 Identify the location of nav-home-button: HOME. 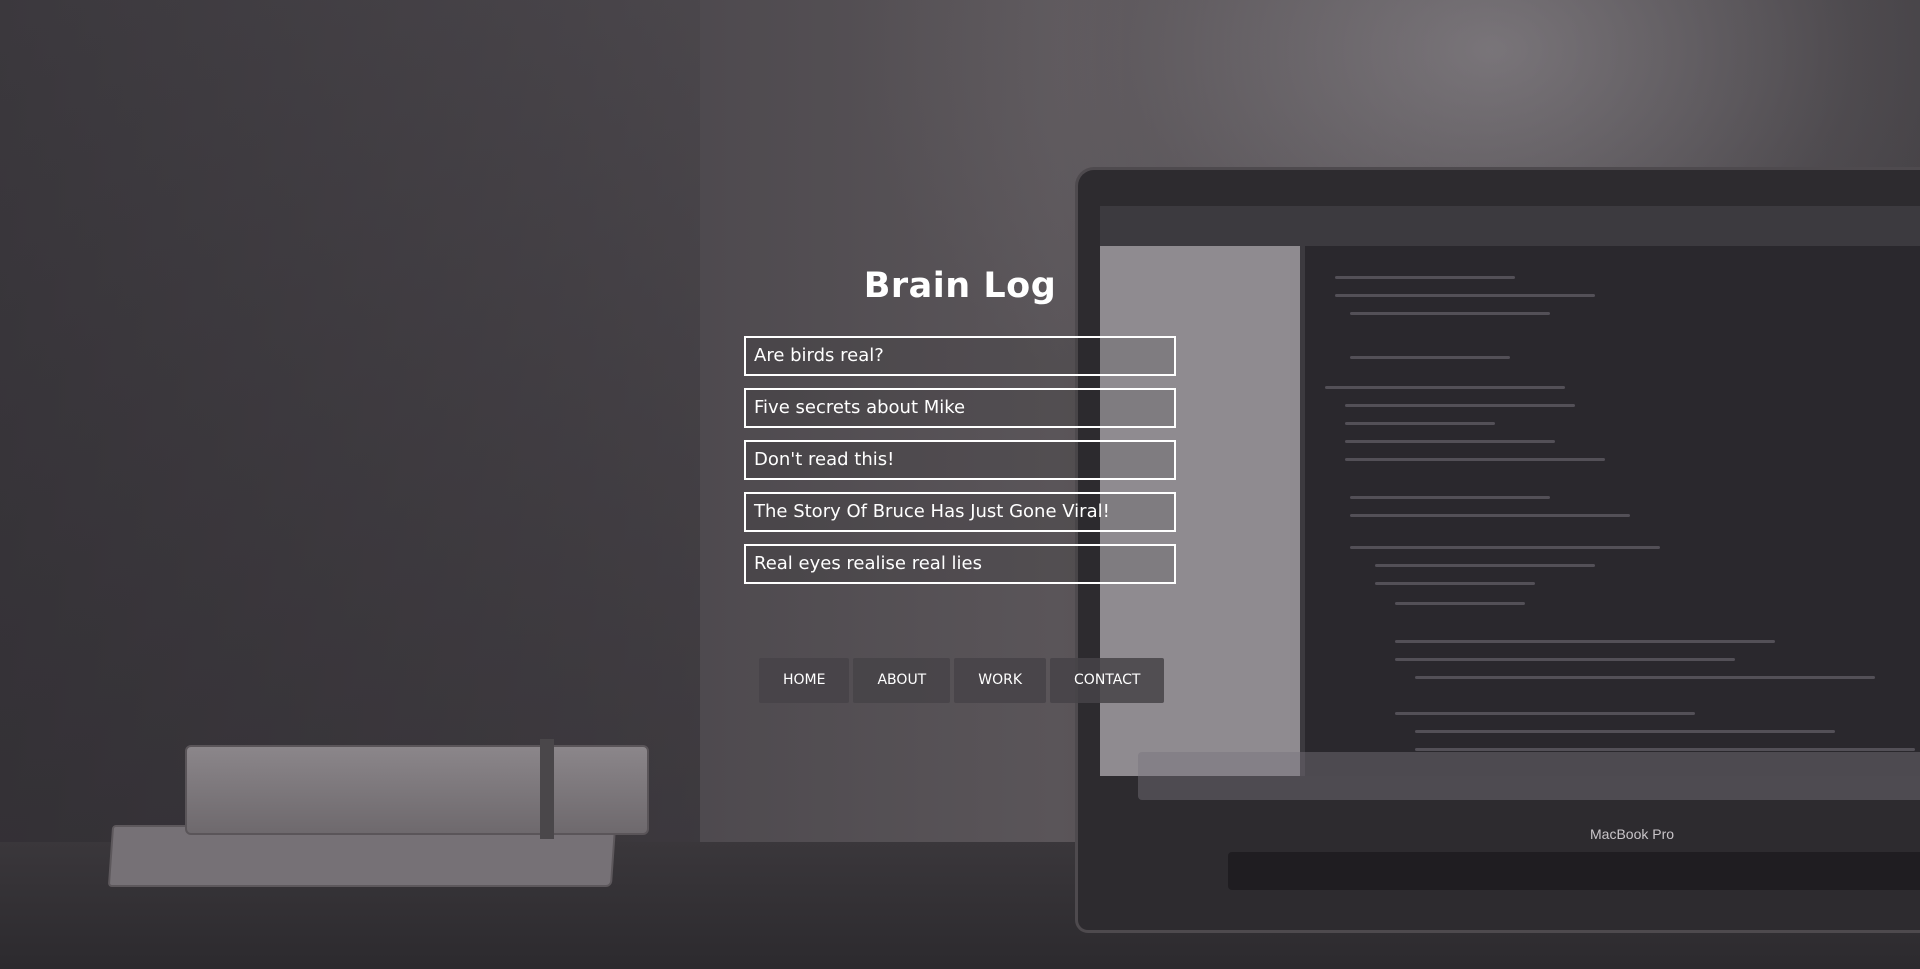
(804, 680).